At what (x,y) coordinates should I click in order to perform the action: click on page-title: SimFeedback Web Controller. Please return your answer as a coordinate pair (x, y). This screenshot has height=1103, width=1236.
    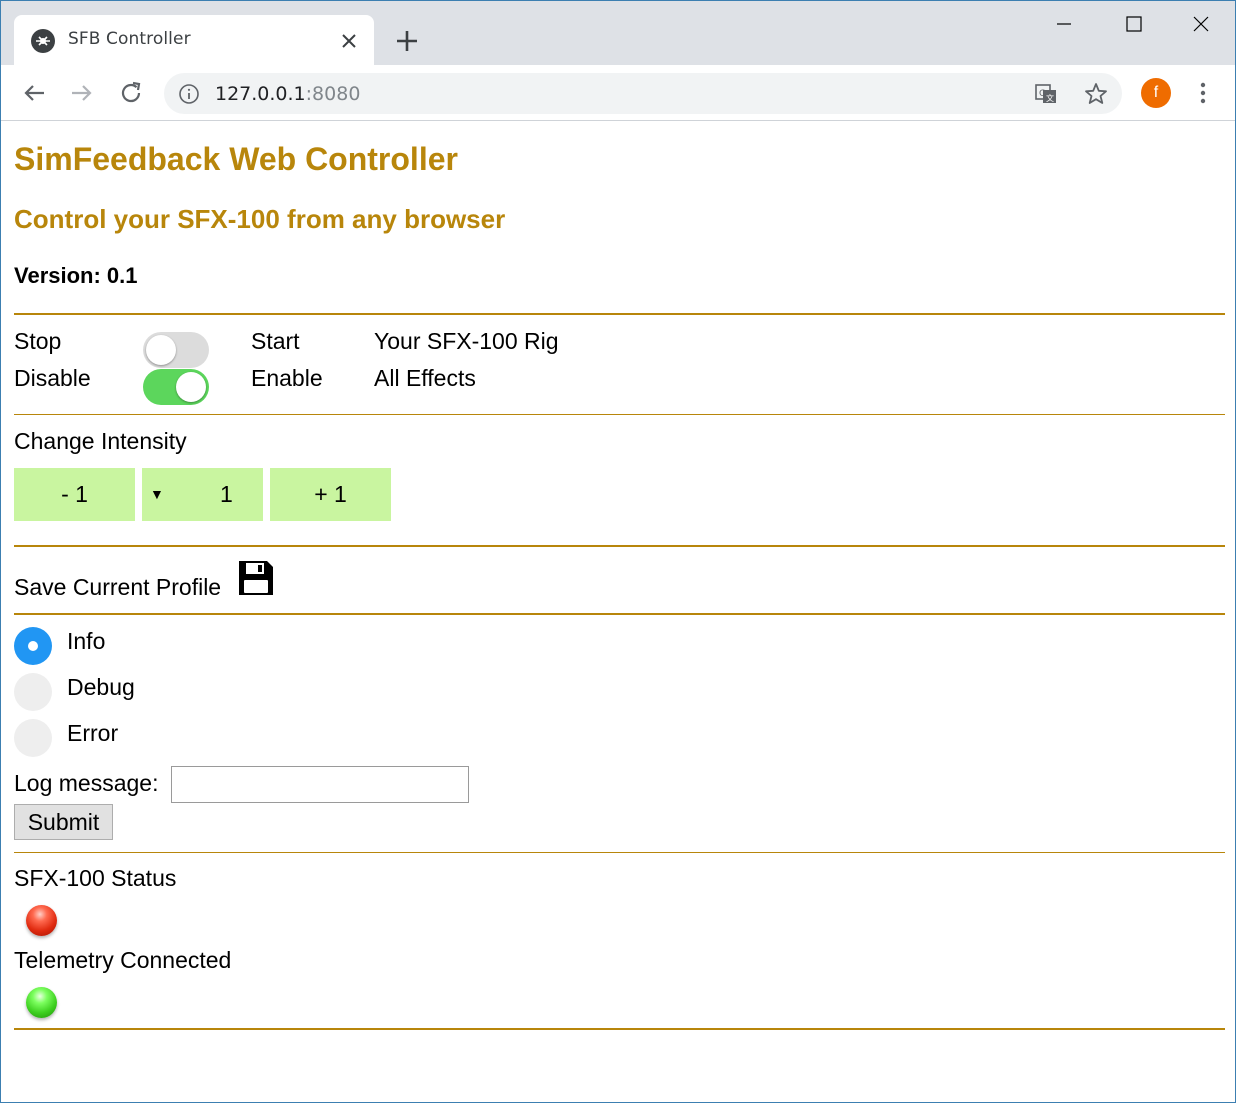
    Looking at the image, I should click on (236, 159).